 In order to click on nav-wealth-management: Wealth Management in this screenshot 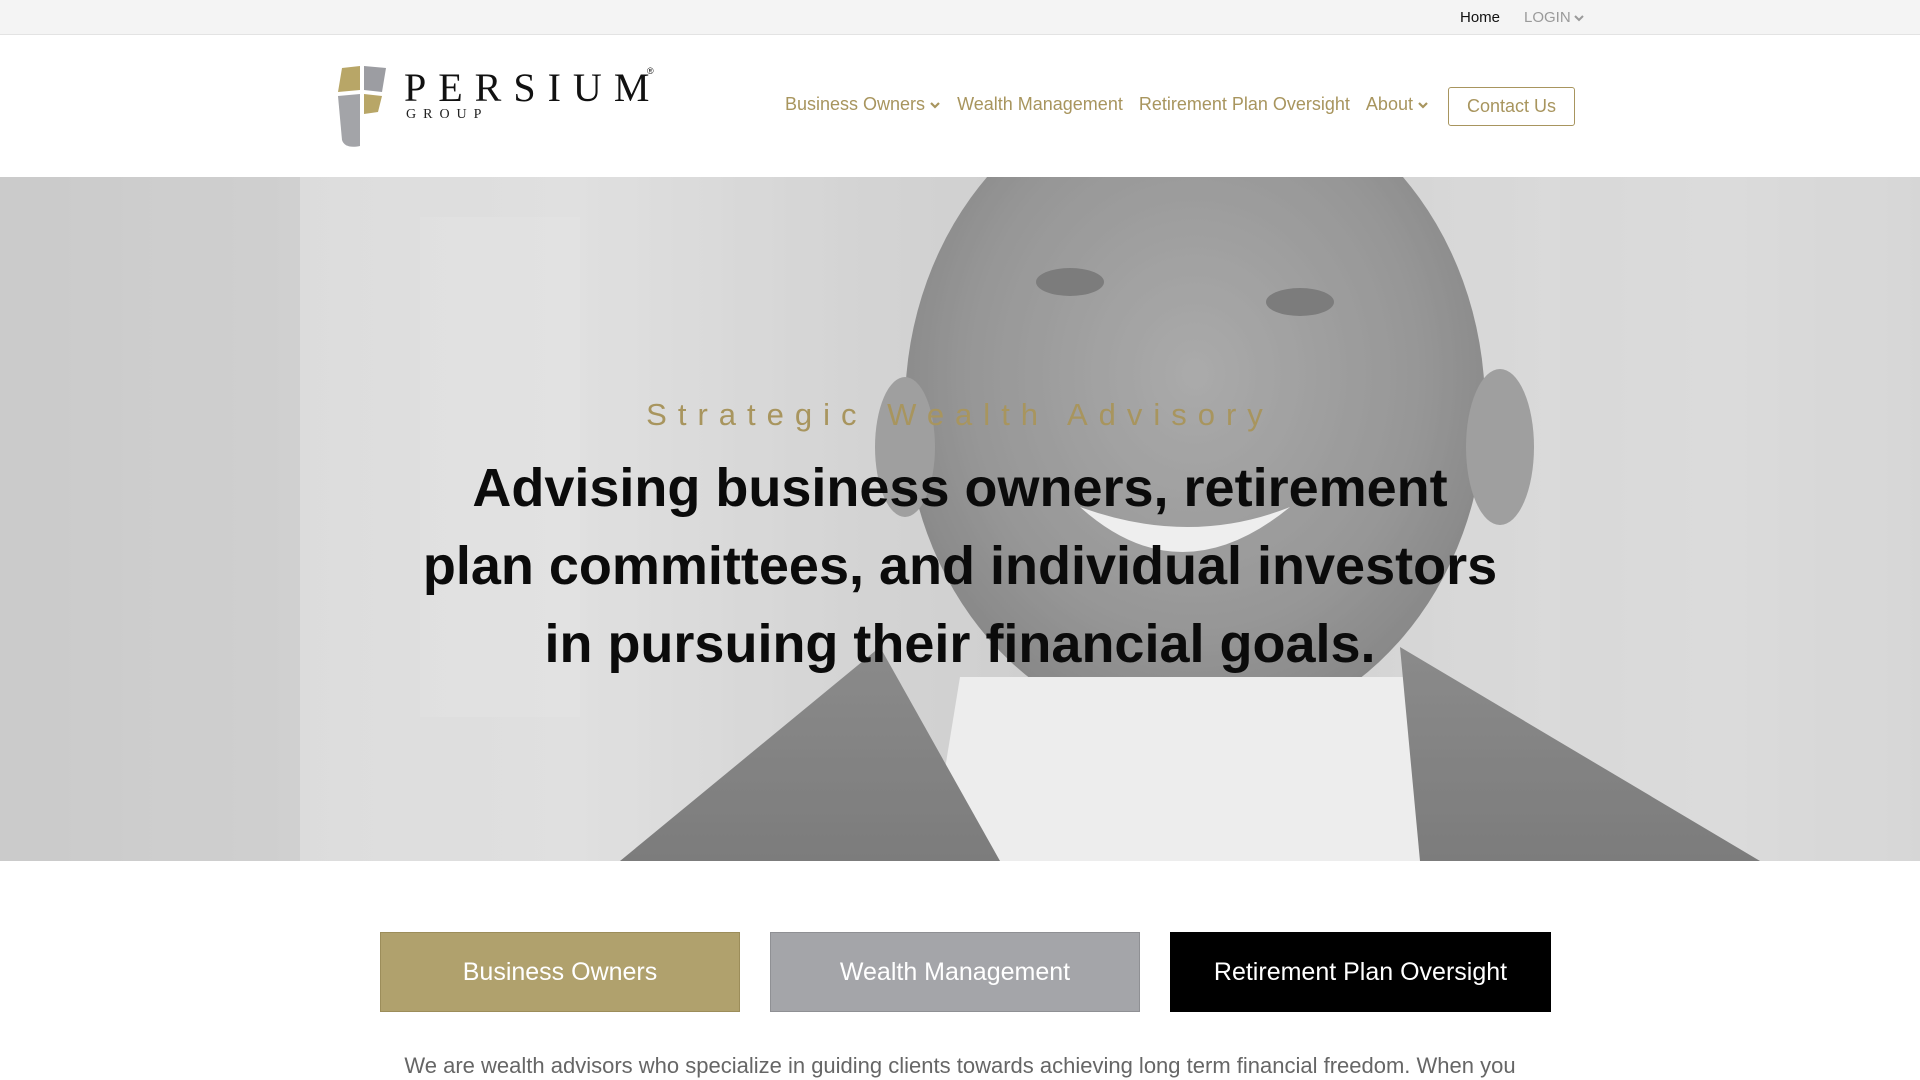, I will do `click(1040, 104)`.